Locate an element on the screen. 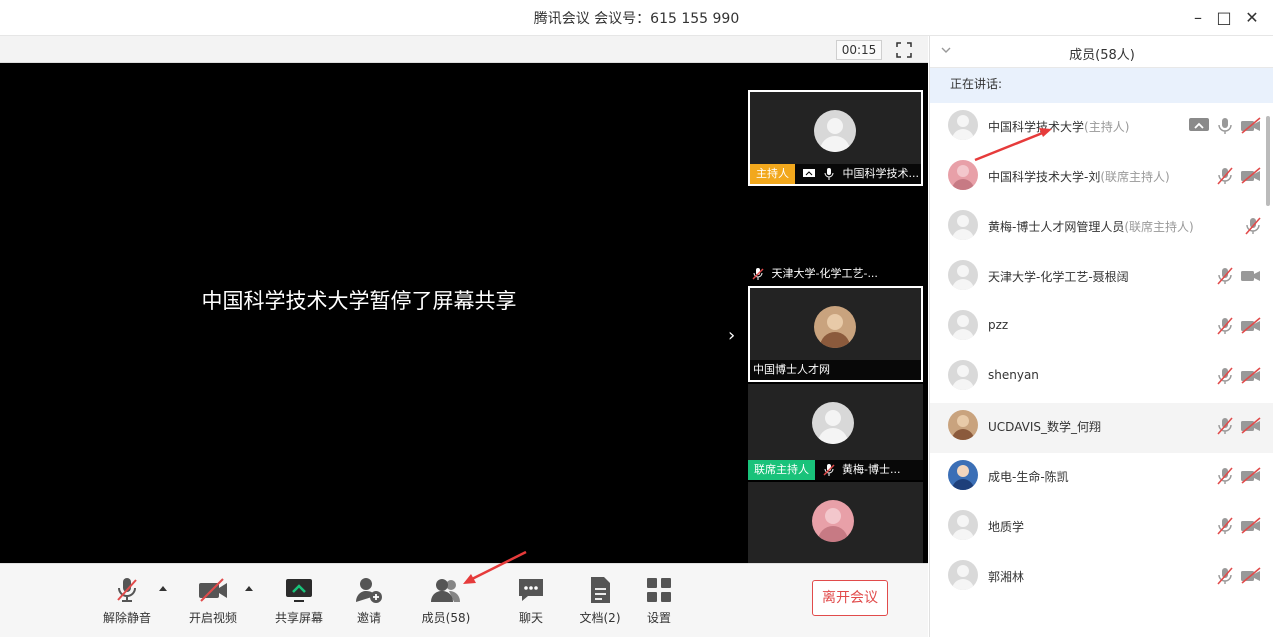  member-name: 中国科学技术大学-刘(联席主持人) is located at coordinates (1079, 177).